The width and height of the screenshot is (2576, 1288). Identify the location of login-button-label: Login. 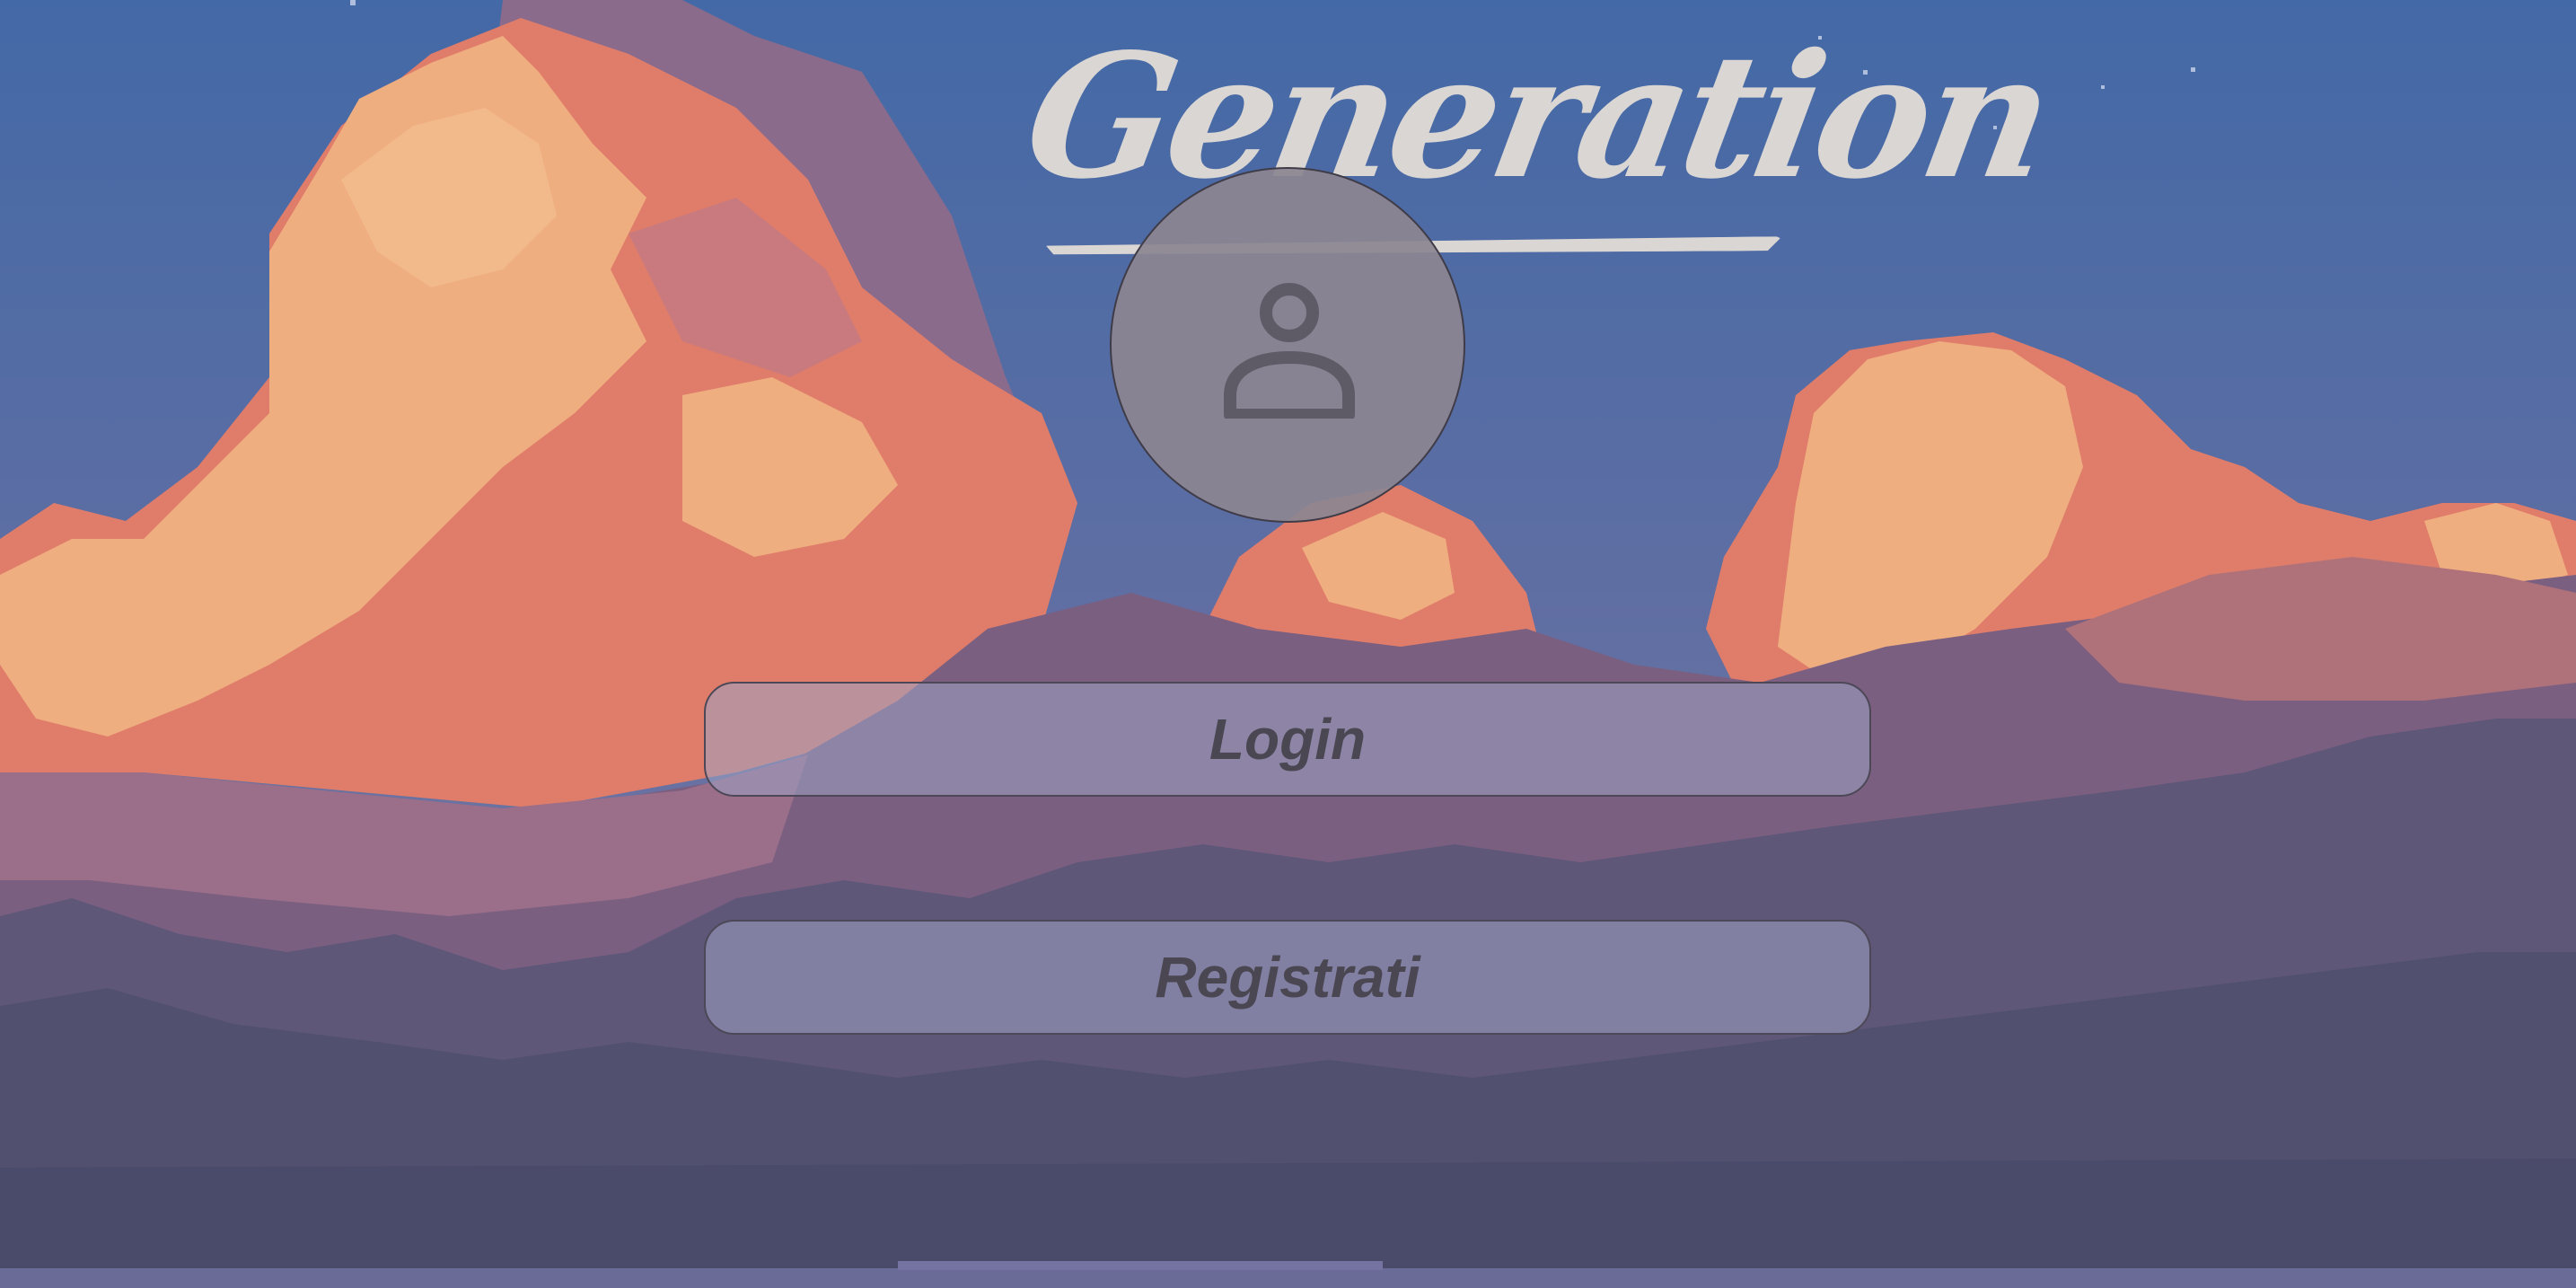
(1288, 739).